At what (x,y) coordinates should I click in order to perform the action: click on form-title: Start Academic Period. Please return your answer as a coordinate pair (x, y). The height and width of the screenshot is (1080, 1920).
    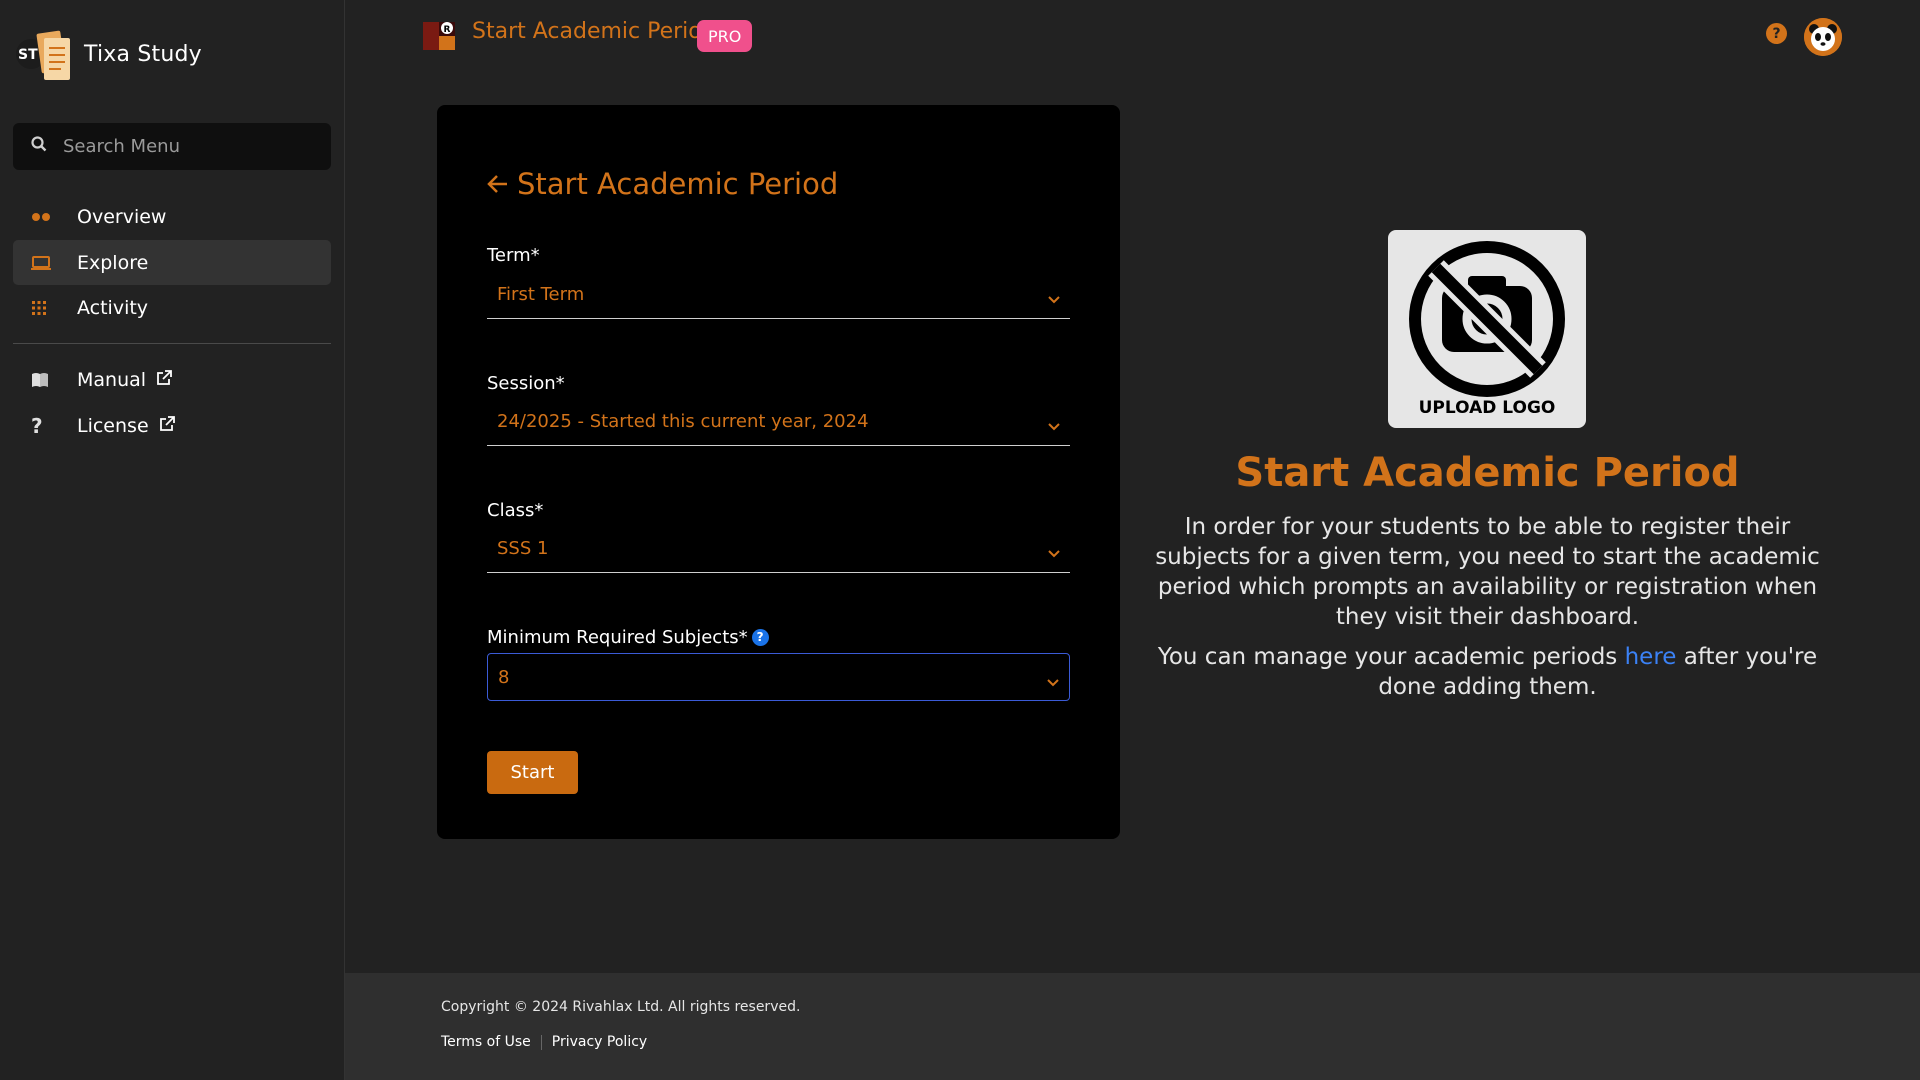
    Looking at the image, I should click on (662, 184).